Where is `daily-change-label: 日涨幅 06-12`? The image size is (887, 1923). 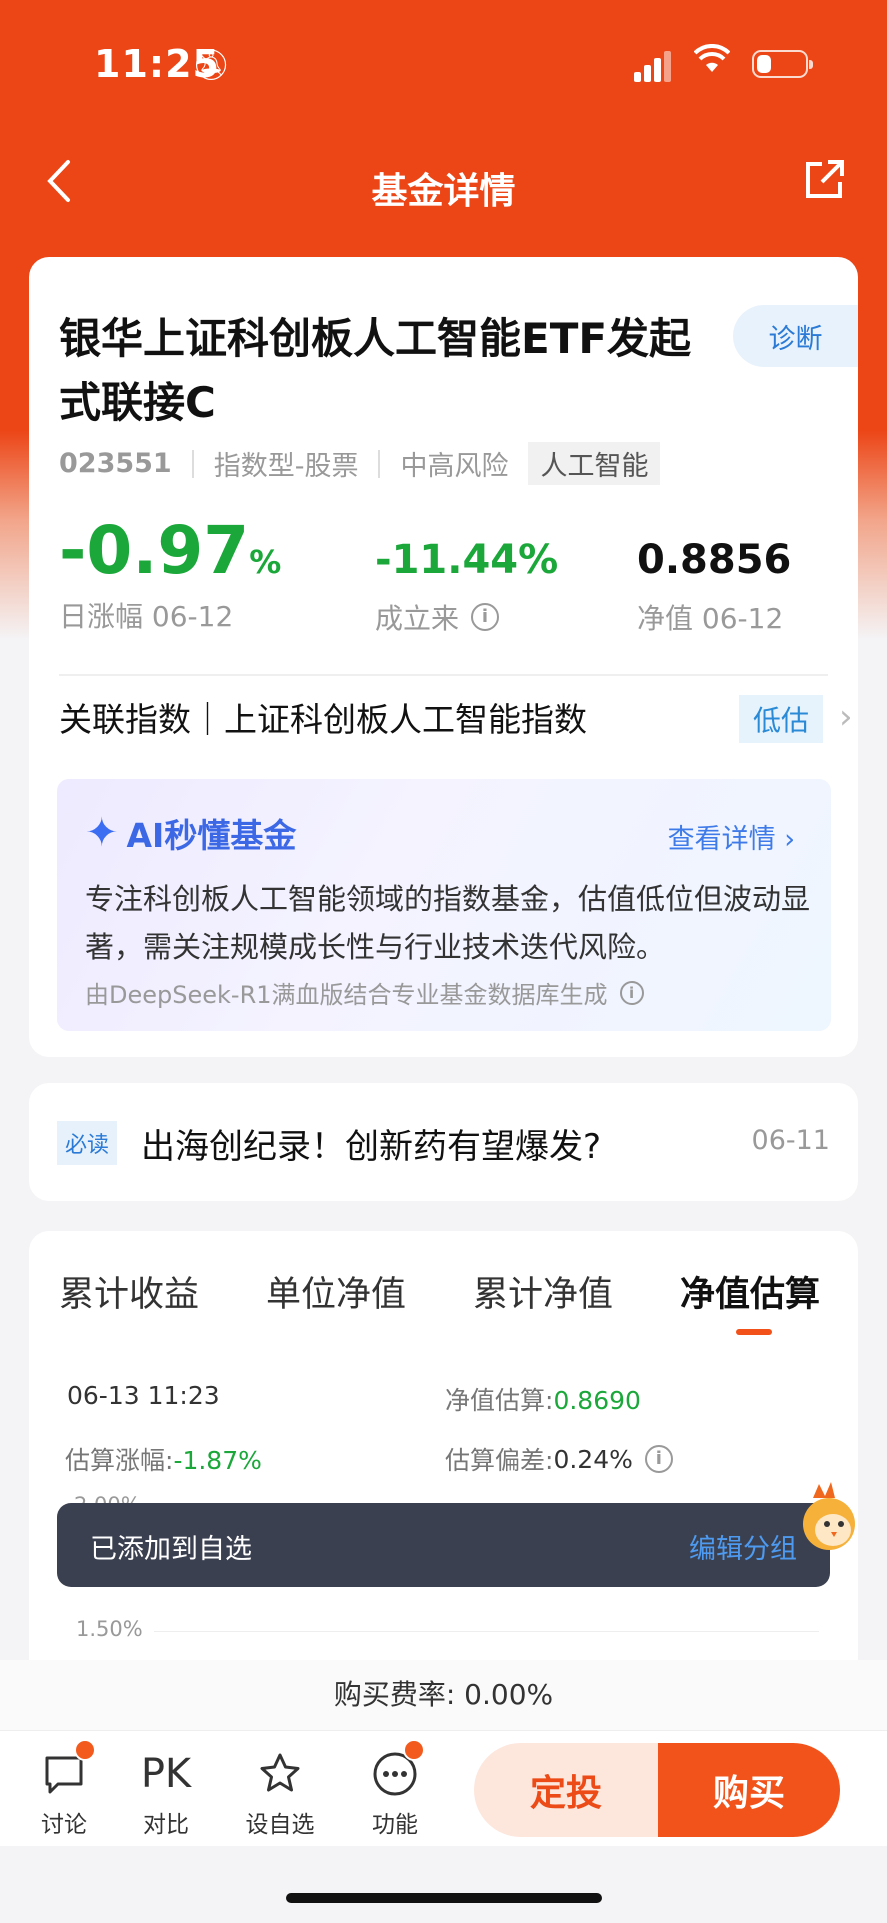 daily-change-label: 日涨幅 06-12 is located at coordinates (146, 616).